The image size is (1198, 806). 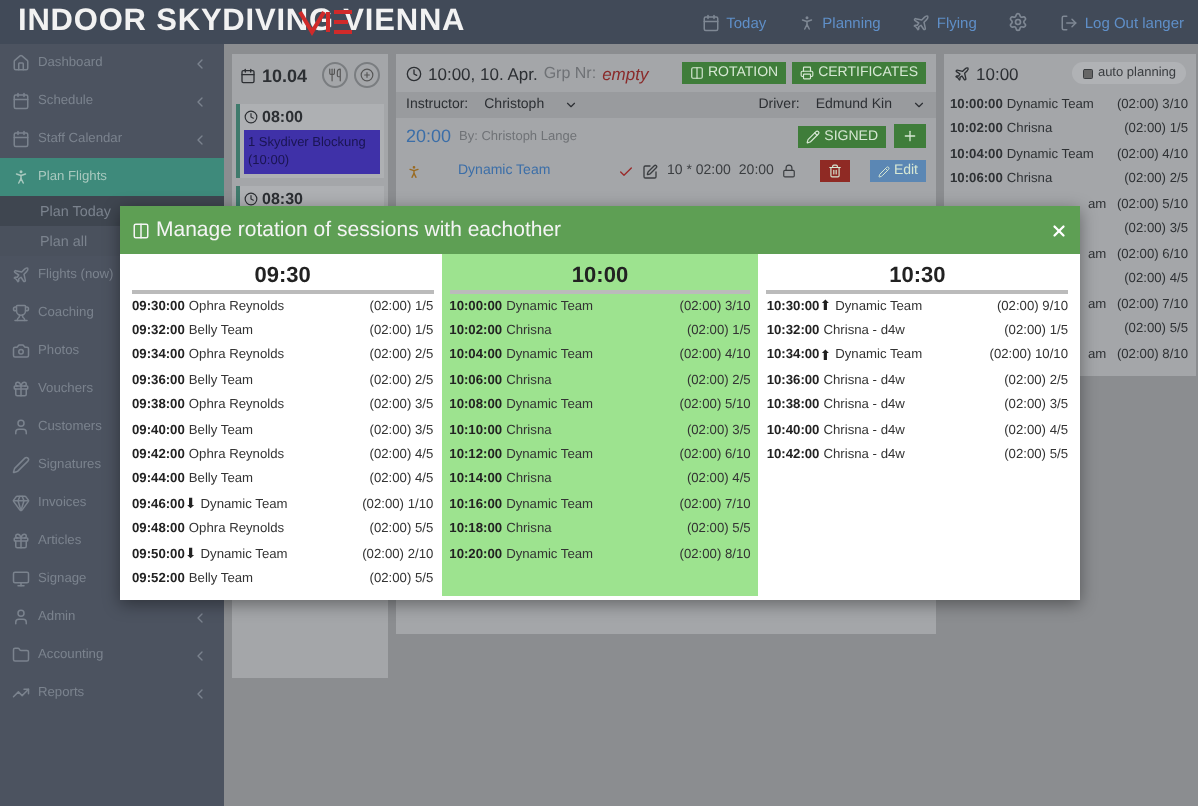 What do you see at coordinates (917, 274) in the screenshot?
I see `column-heading: 10:30` at bounding box center [917, 274].